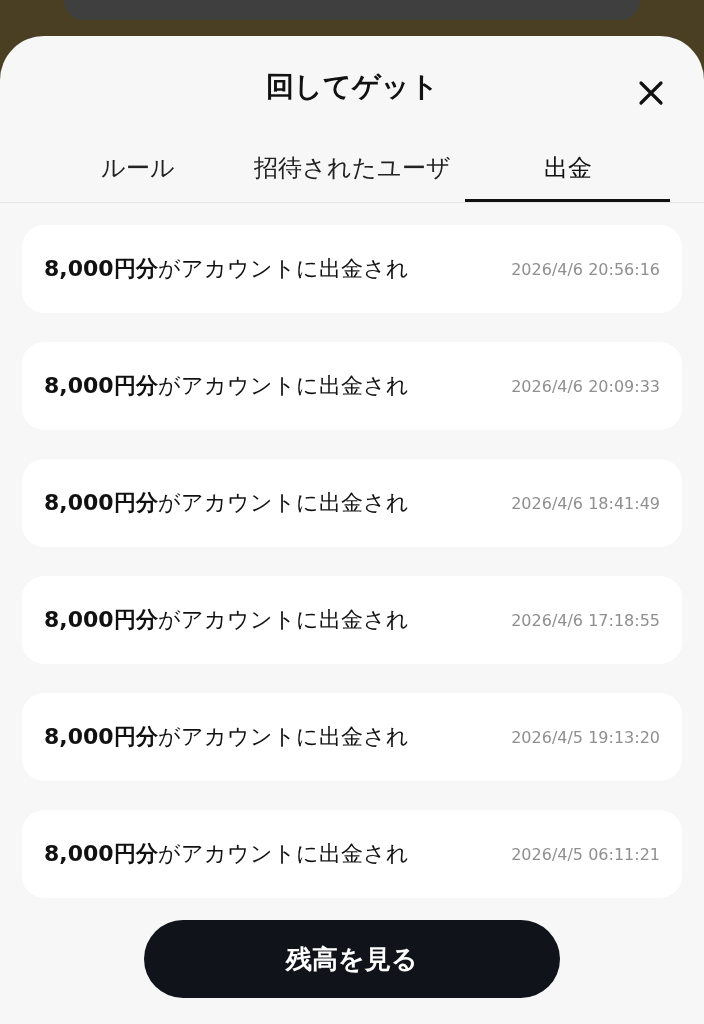 This screenshot has height=1024, width=704. What do you see at coordinates (585, 386) in the screenshot?
I see `timestamp: 2026/4/6 20:09:33` at bounding box center [585, 386].